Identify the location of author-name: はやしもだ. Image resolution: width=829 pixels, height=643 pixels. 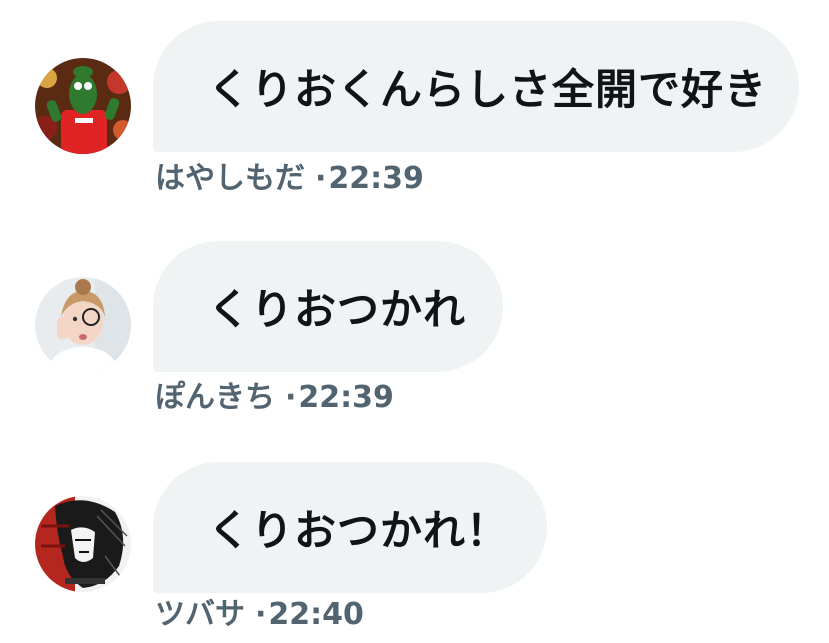
(230, 178).